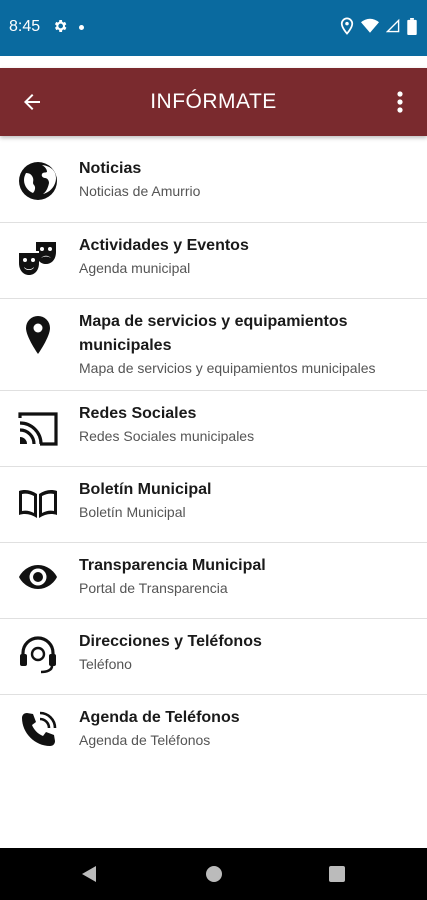 The image size is (427, 900). I want to click on recents-square-icon, so click(337, 874).